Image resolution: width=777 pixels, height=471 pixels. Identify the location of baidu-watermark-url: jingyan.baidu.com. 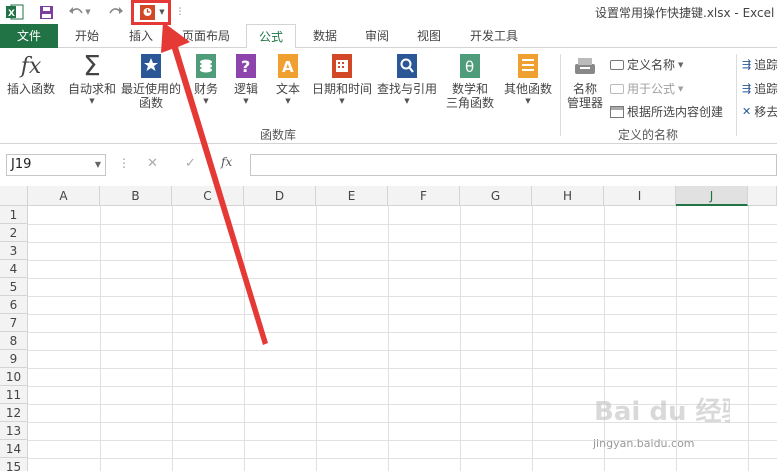
(644, 443).